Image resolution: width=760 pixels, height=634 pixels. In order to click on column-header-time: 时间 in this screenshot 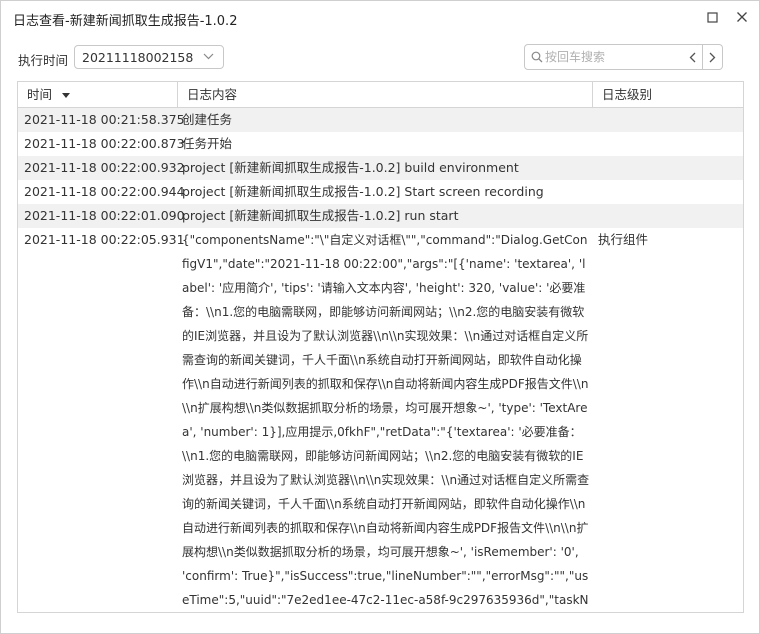, I will do `click(98, 95)`.